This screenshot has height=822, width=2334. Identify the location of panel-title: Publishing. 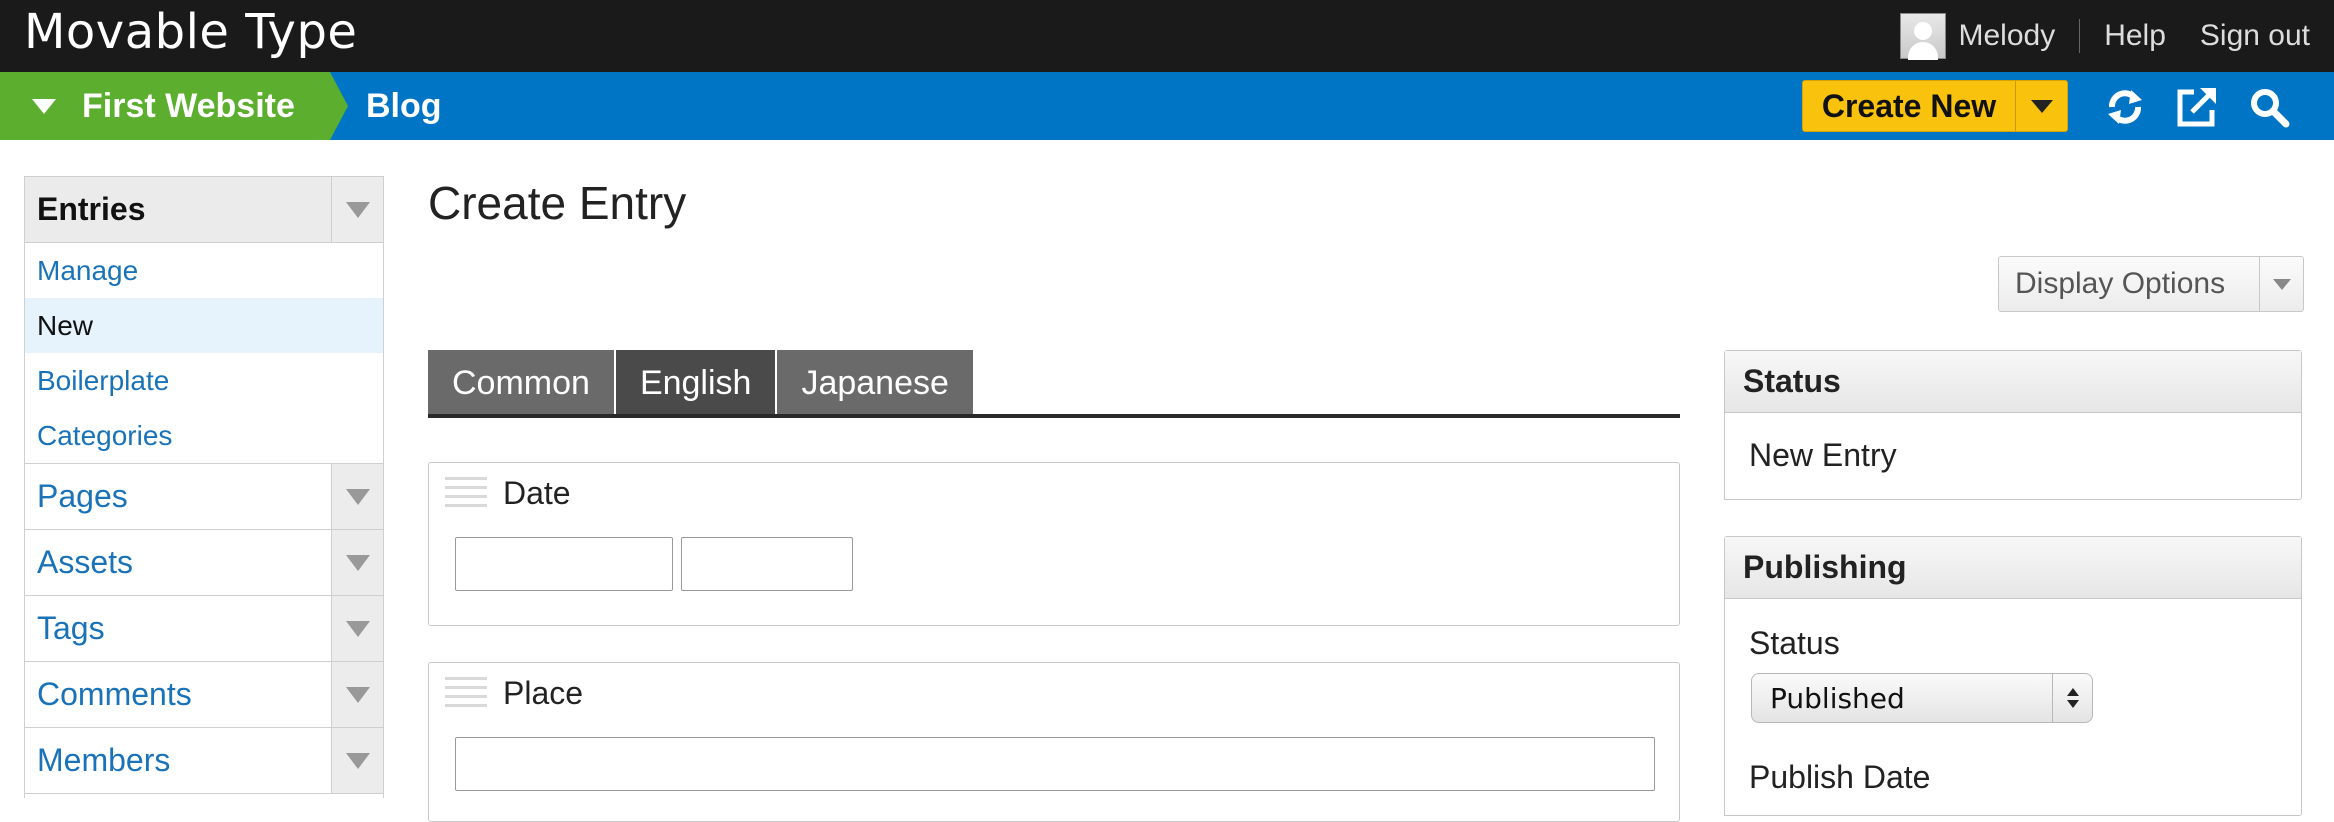
(2013, 568).